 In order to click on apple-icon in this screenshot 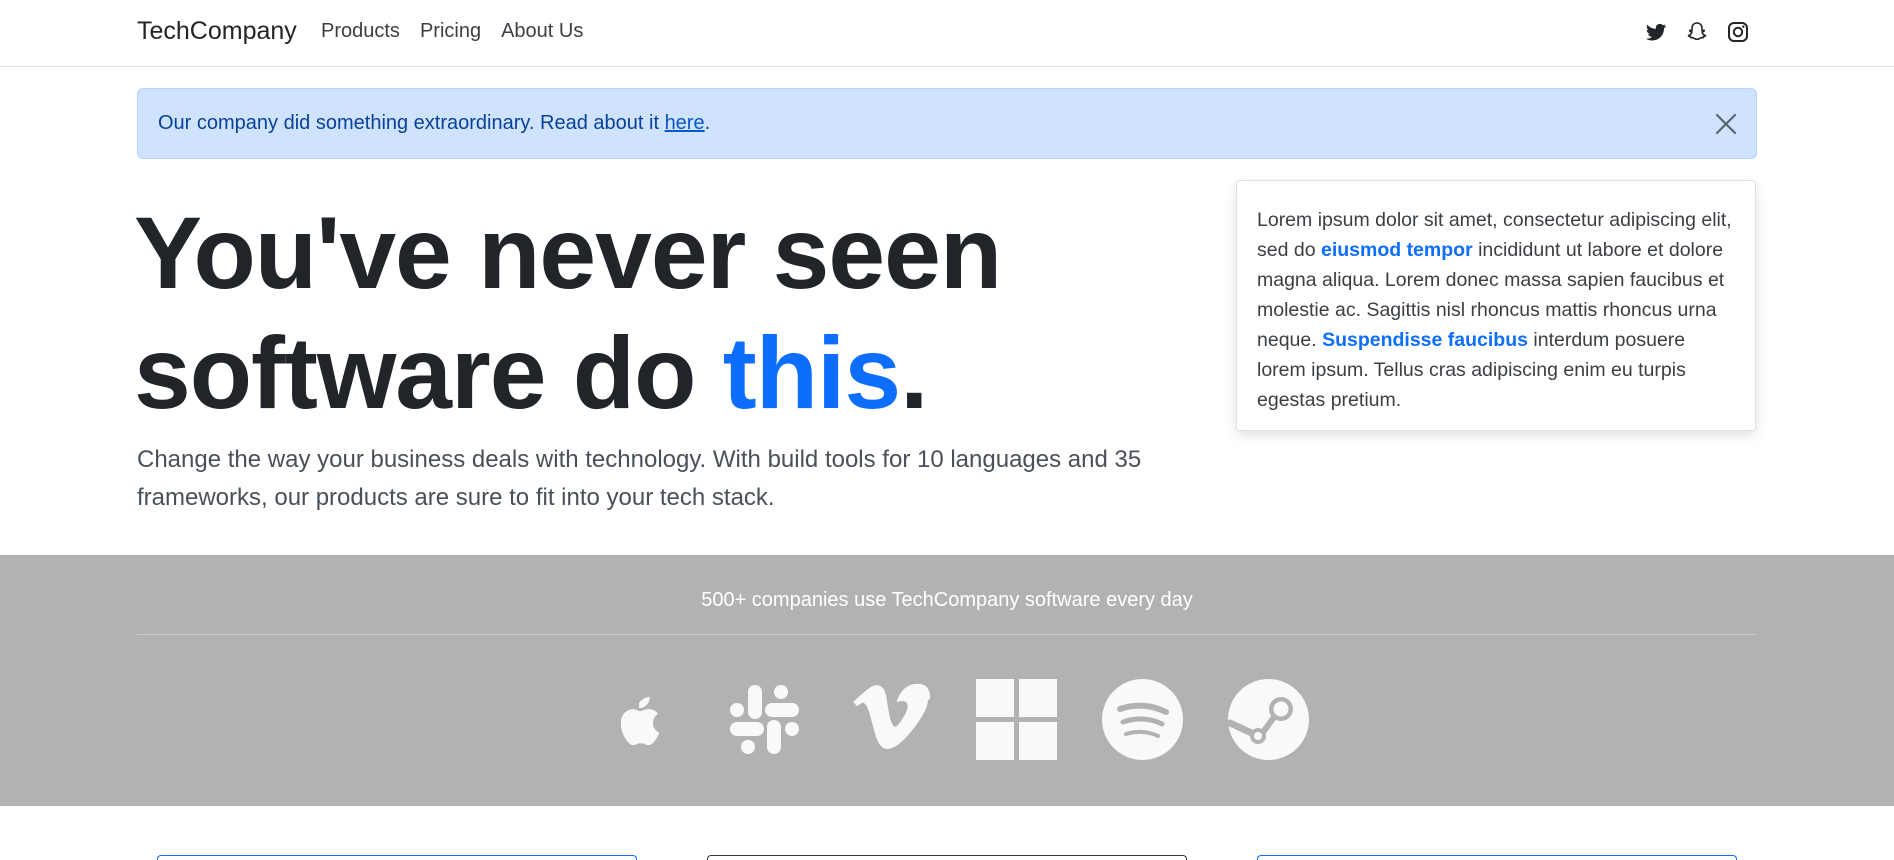, I will do `click(638, 719)`.